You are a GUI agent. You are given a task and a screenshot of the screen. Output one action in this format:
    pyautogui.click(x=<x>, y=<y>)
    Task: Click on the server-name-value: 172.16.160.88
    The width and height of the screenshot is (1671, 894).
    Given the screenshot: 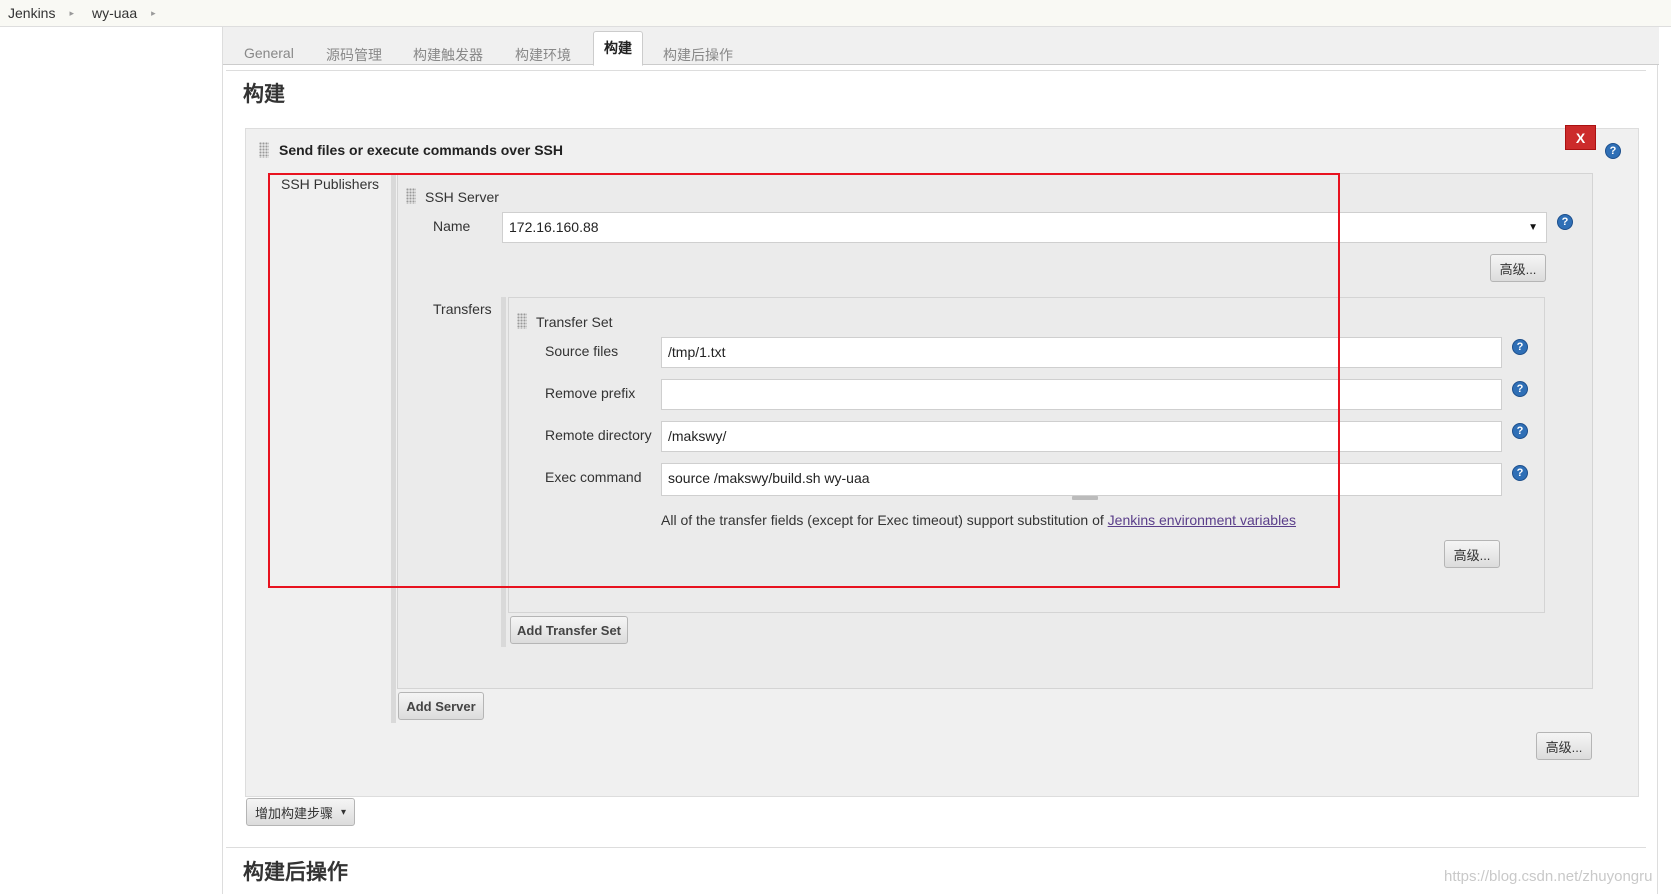 What is the action you would take?
    pyautogui.click(x=554, y=227)
    